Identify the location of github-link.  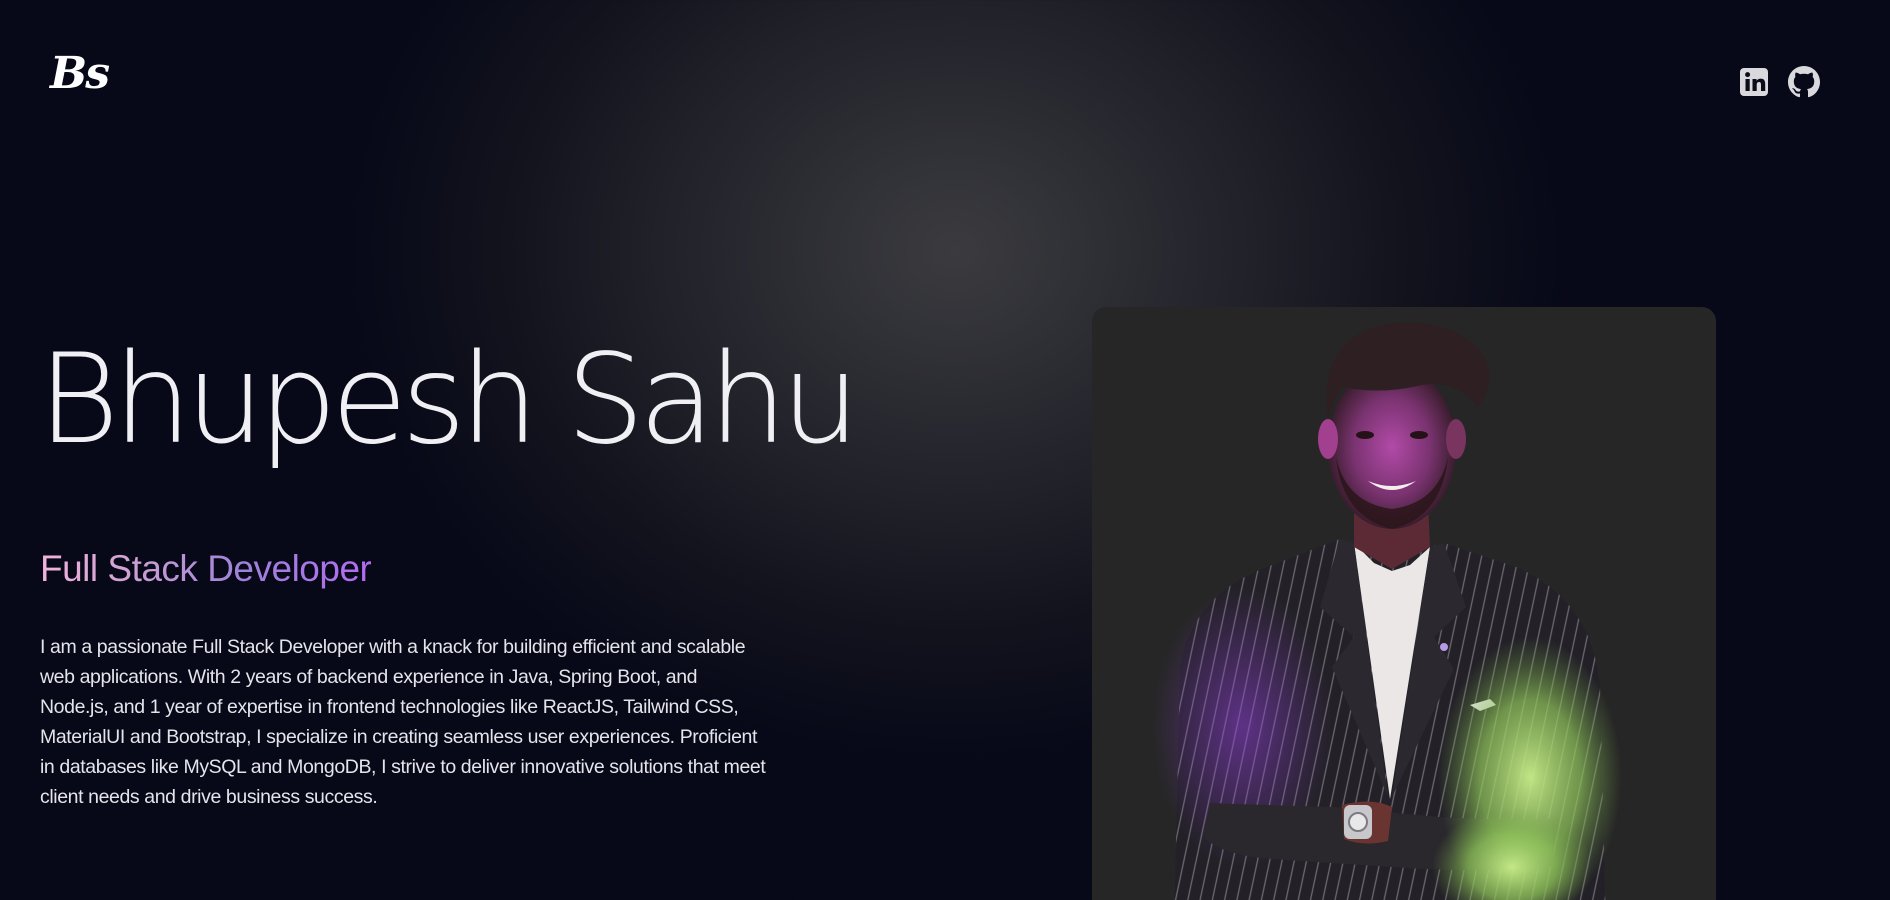
(1804, 82).